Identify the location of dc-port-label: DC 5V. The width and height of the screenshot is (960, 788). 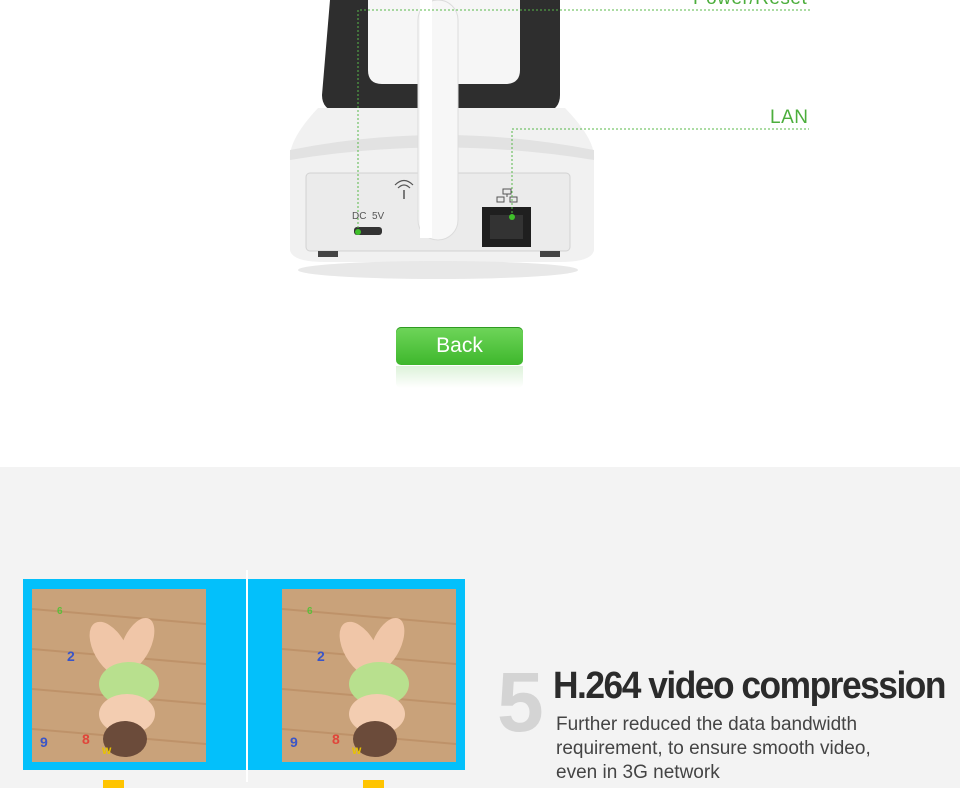
(368, 216).